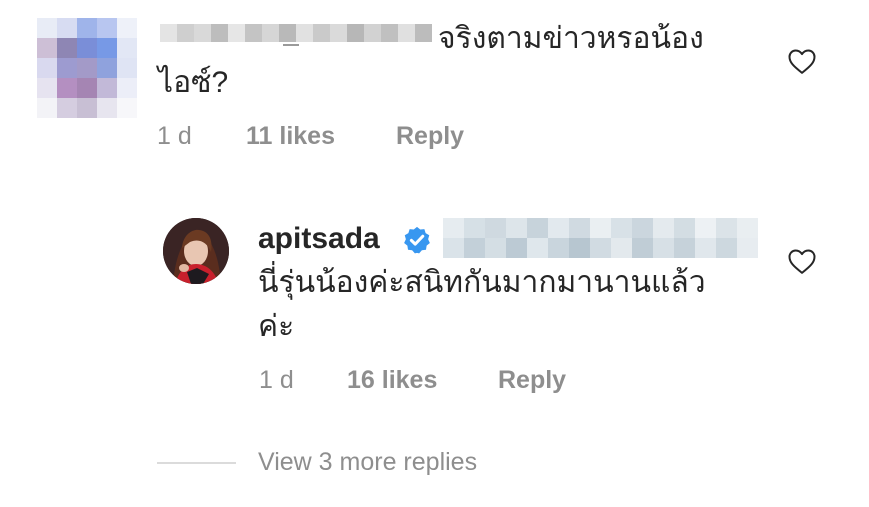  Describe the element at coordinates (392, 380) in the screenshot. I see `reply-likes-count: 16 likes` at that location.